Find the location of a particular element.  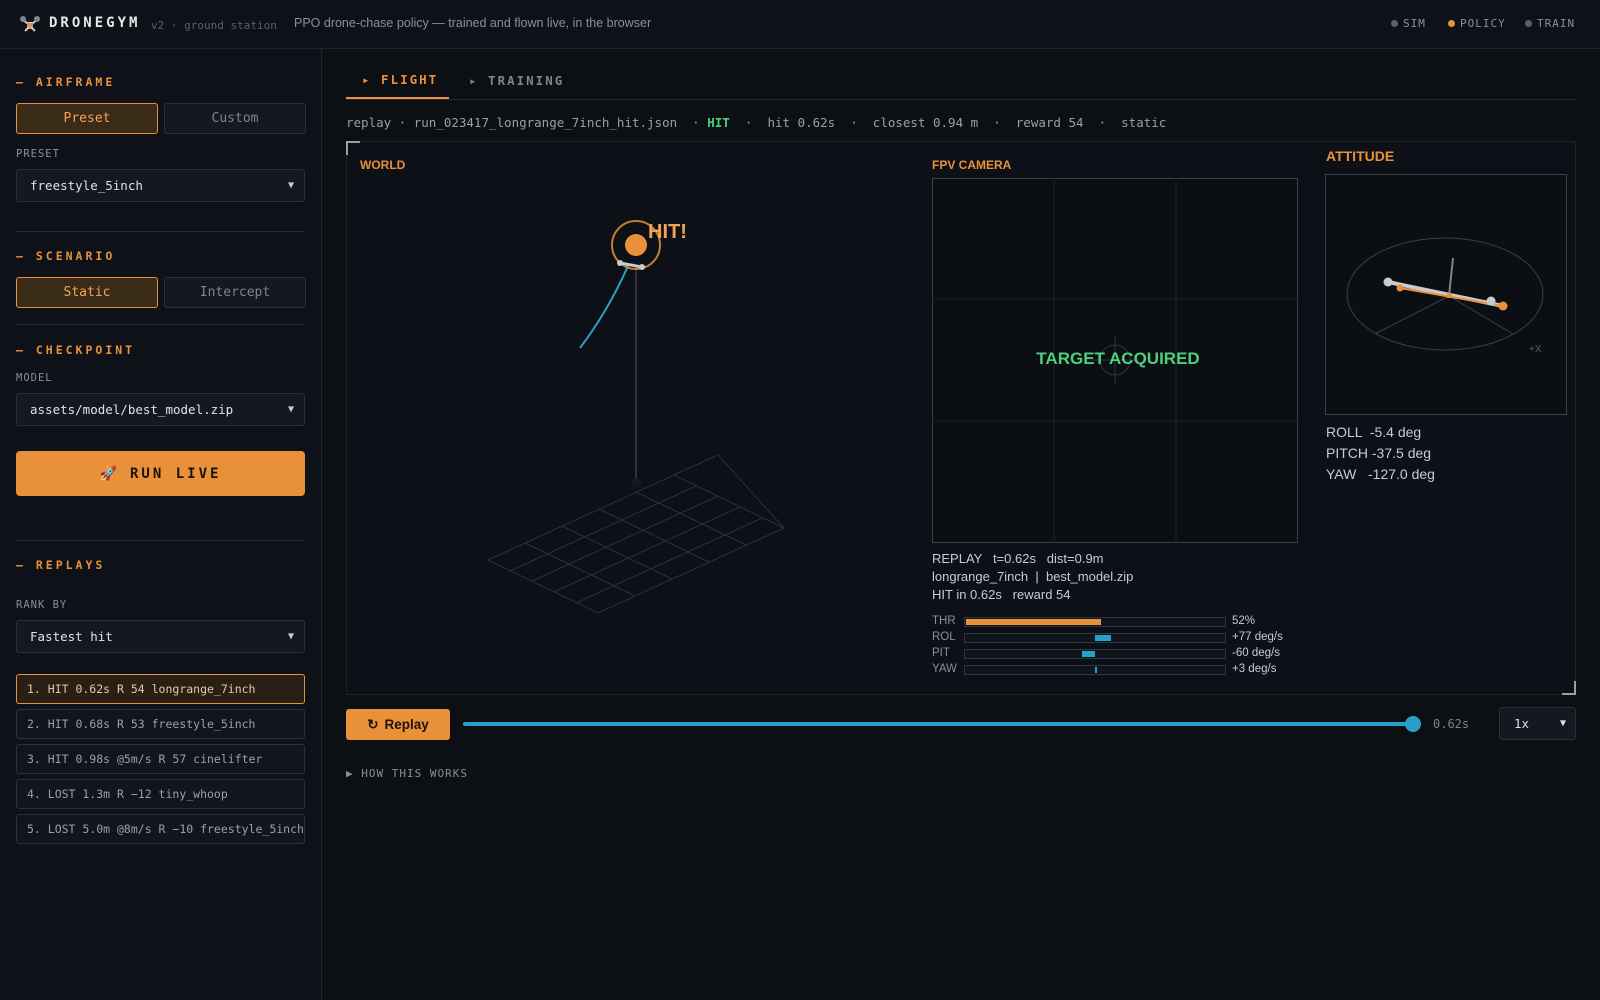

replay-item: 5. LOST 5.0m @8m/s R −10 freestyle_5inch is located at coordinates (160, 829).